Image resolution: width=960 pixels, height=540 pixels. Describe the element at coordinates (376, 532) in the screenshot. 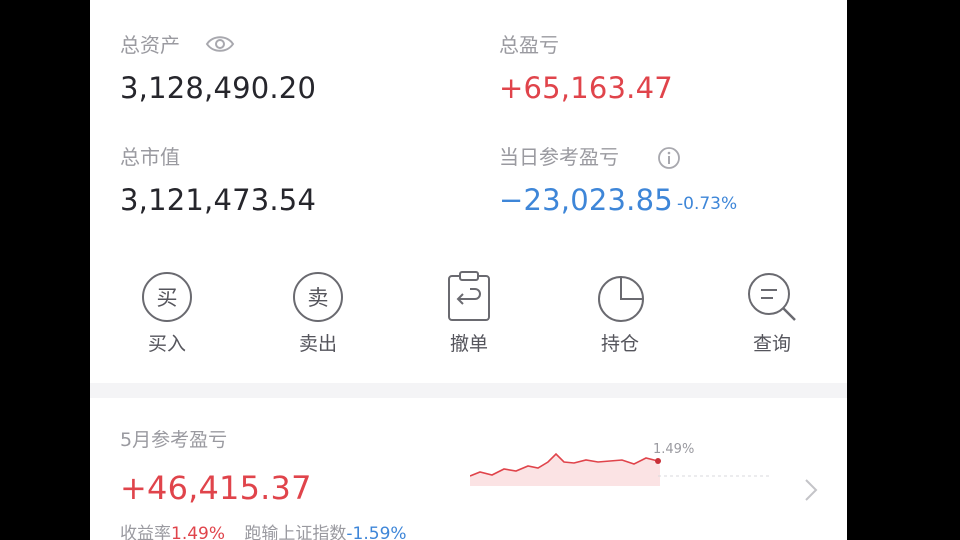

I see `benchmark-value: -1.59%` at that location.